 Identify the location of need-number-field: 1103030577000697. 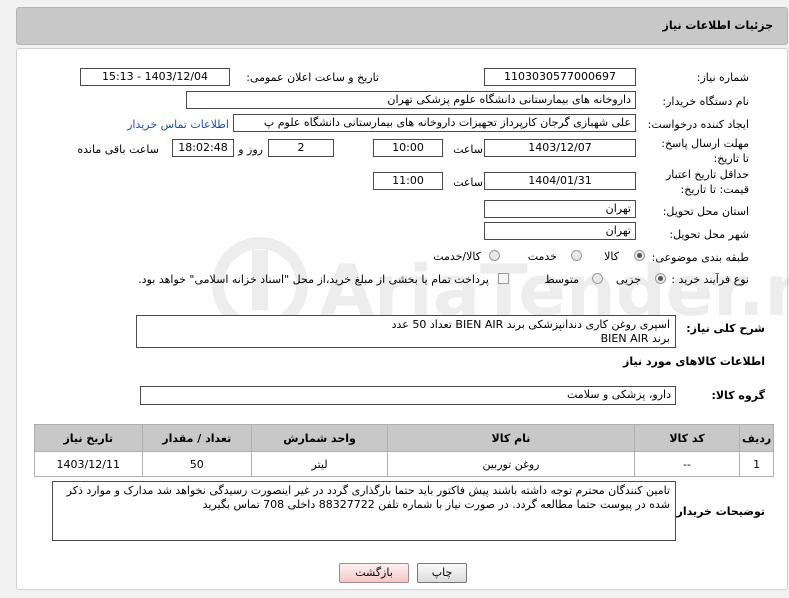
(560, 77).